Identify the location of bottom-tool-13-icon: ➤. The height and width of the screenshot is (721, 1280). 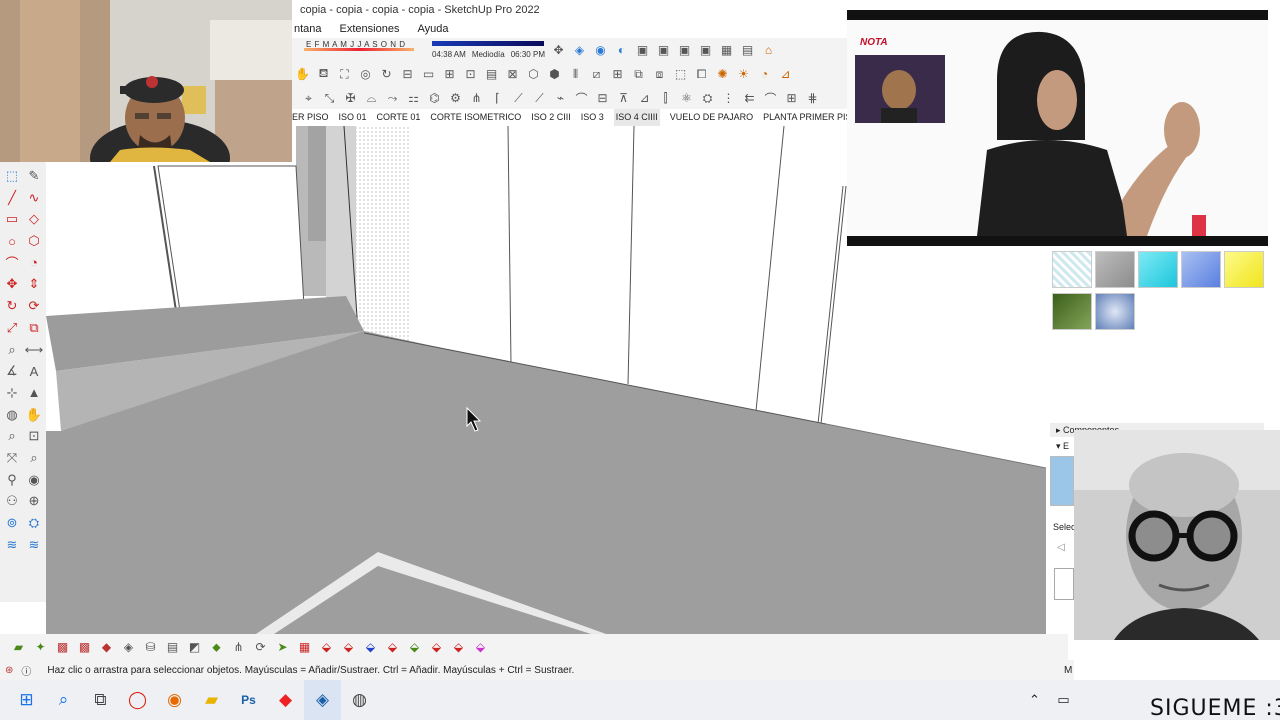
(282, 647).